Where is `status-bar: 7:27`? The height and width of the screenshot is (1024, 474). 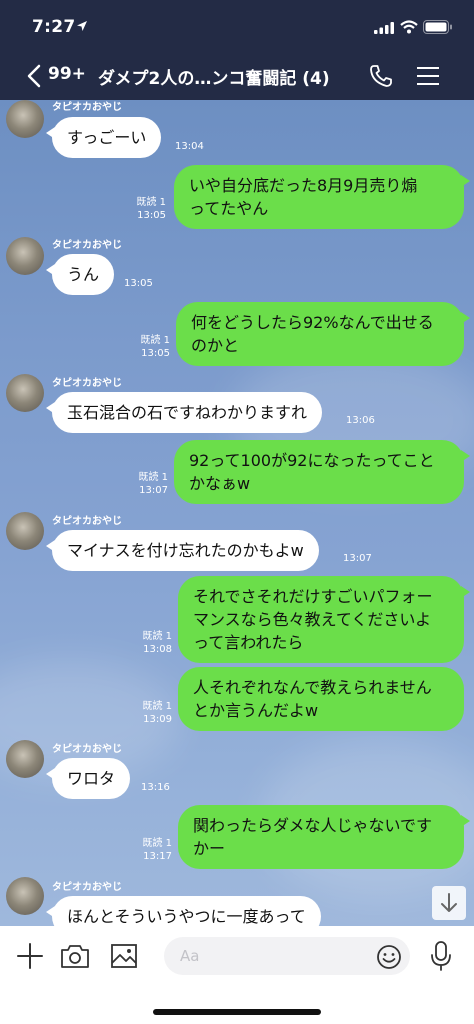
status-bar: 7:27 is located at coordinates (237, 28).